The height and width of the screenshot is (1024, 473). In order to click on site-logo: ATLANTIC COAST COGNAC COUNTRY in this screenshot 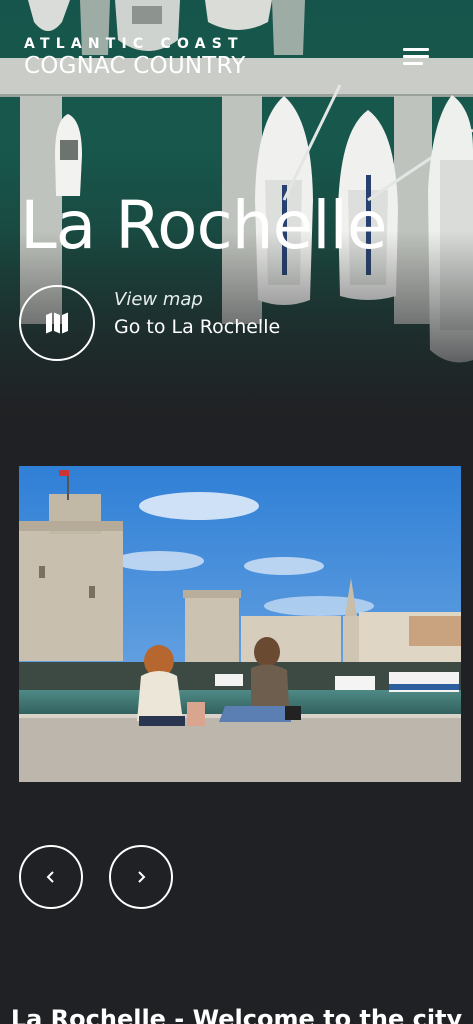, I will do `click(135, 58)`.